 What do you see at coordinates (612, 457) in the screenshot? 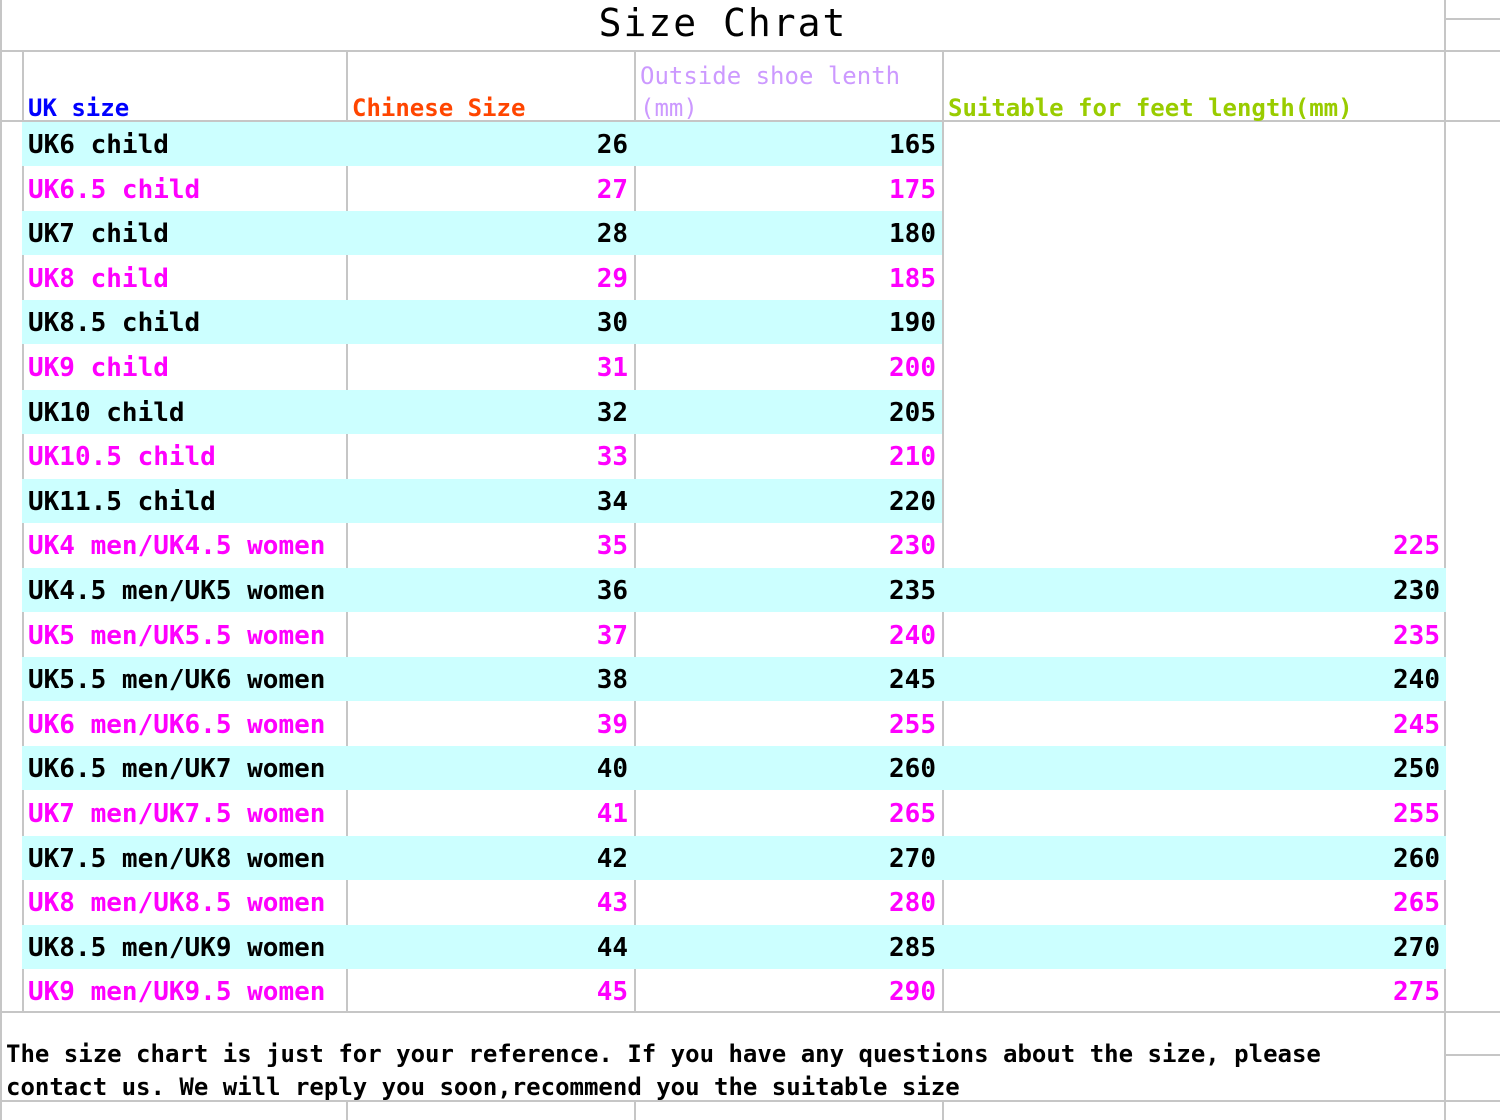
I see `chinese-size-cell: 33` at bounding box center [612, 457].